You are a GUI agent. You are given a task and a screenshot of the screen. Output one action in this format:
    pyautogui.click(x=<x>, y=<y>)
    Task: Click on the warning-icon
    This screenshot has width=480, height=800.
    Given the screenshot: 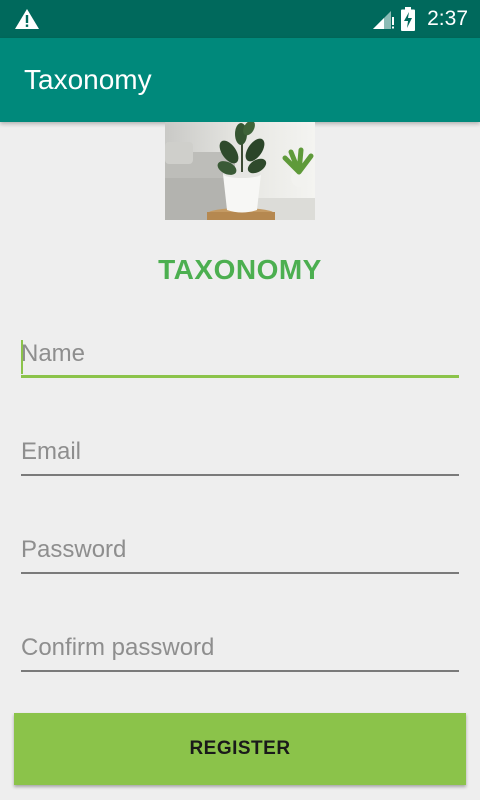 What is the action you would take?
    pyautogui.click(x=27, y=19)
    